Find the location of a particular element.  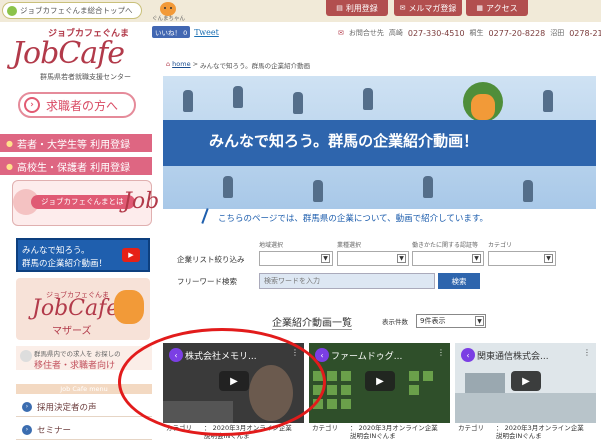

filter-column-label: 地域選択 is located at coordinates (271, 245).